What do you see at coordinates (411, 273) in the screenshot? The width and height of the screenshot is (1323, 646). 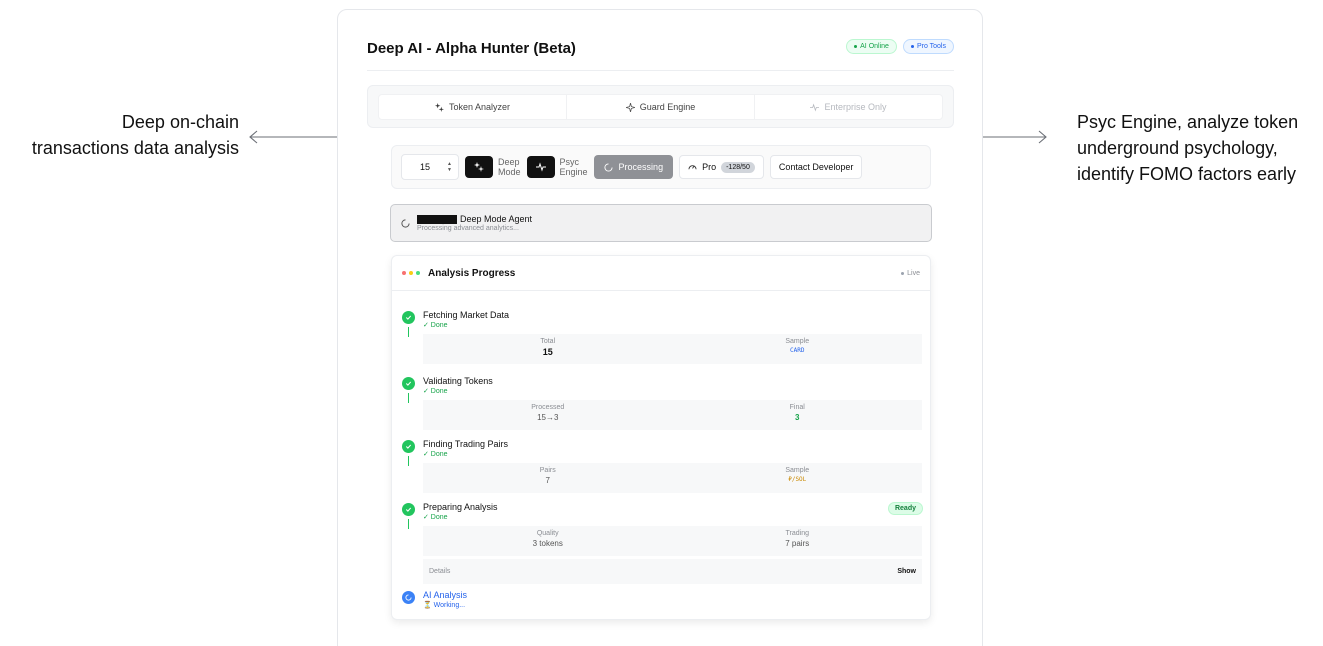 I see `window-dots` at bounding box center [411, 273].